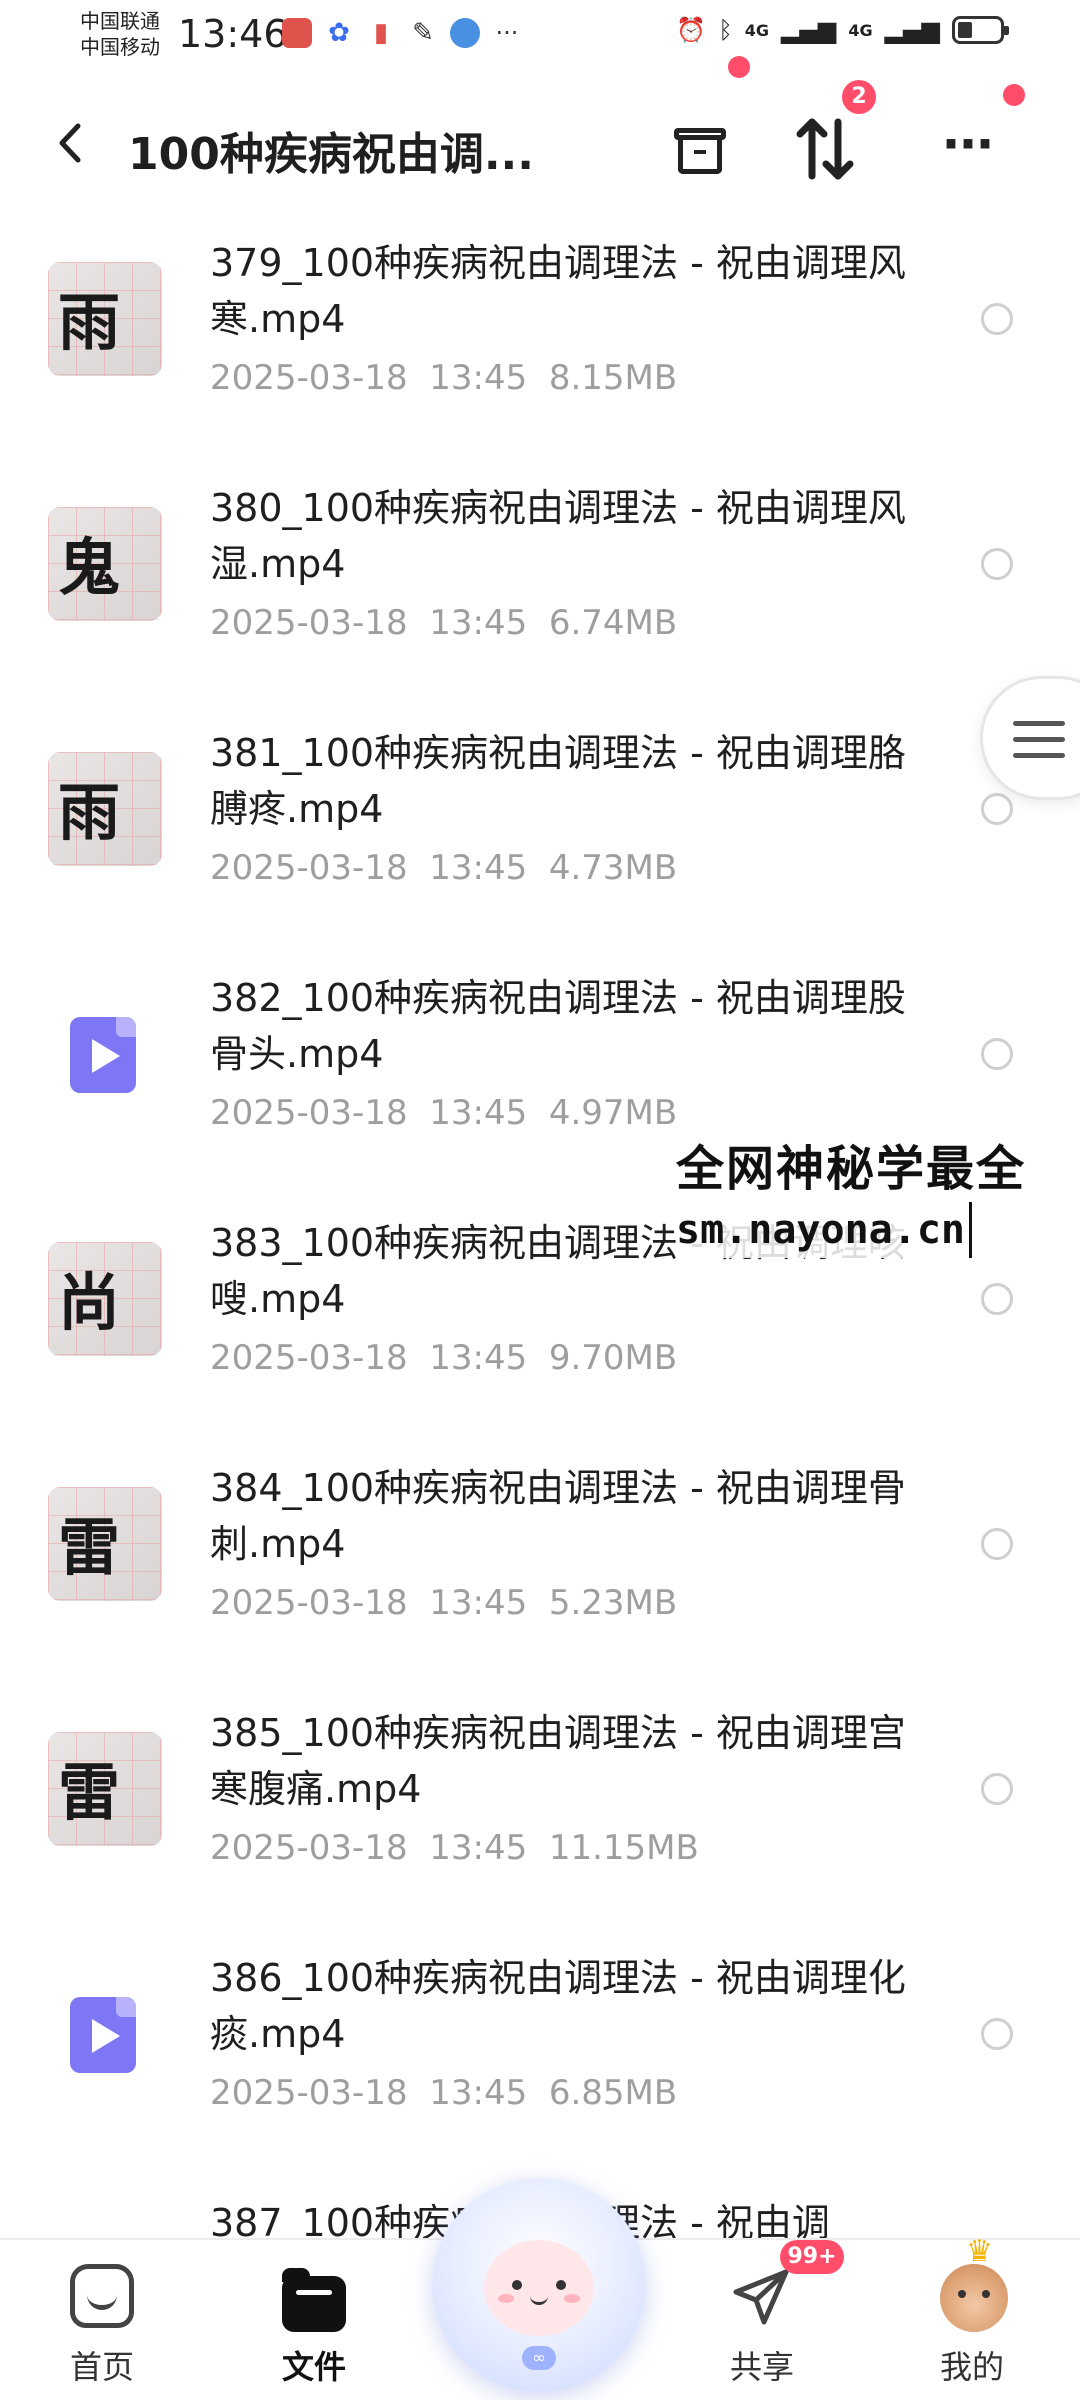 This screenshot has width=1080, height=2400. What do you see at coordinates (233, 34) in the screenshot?
I see `status-time: 13:46` at bounding box center [233, 34].